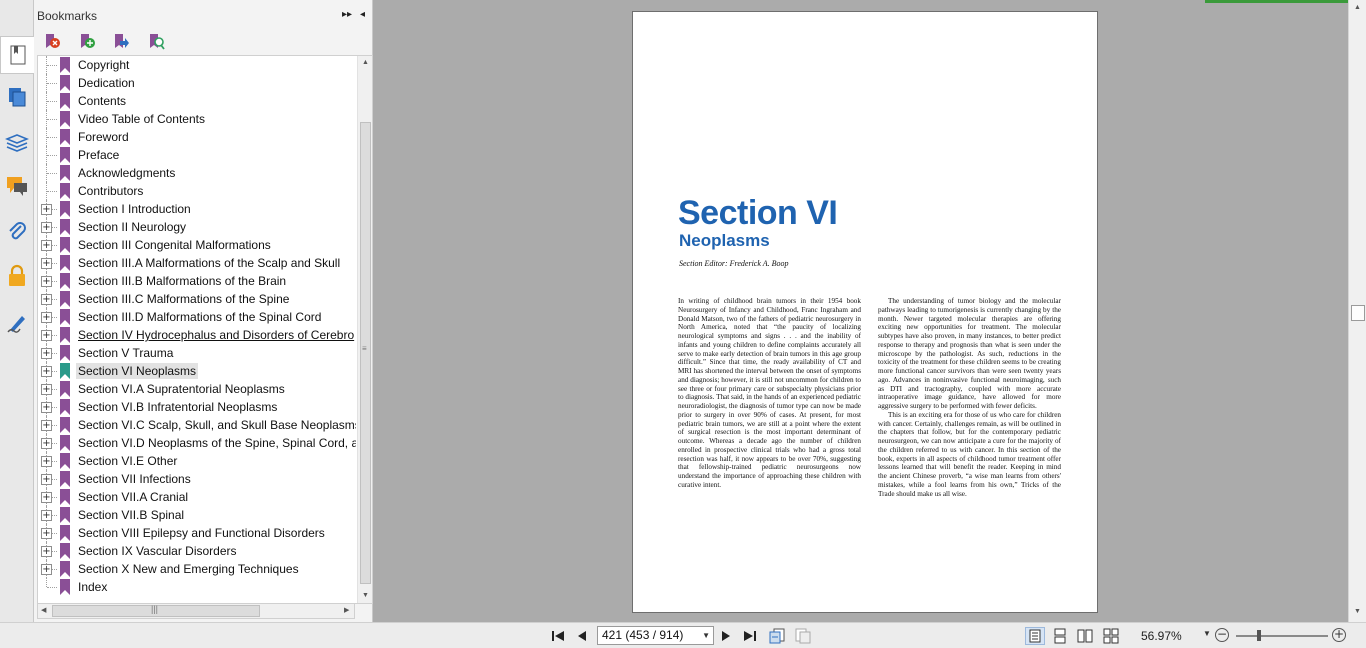 The height and width of the screenshot is (648, 1366). Describe the element at coordinates (121, 42) in the screenshot. I see `go-to-bookmark-icon` at that location.